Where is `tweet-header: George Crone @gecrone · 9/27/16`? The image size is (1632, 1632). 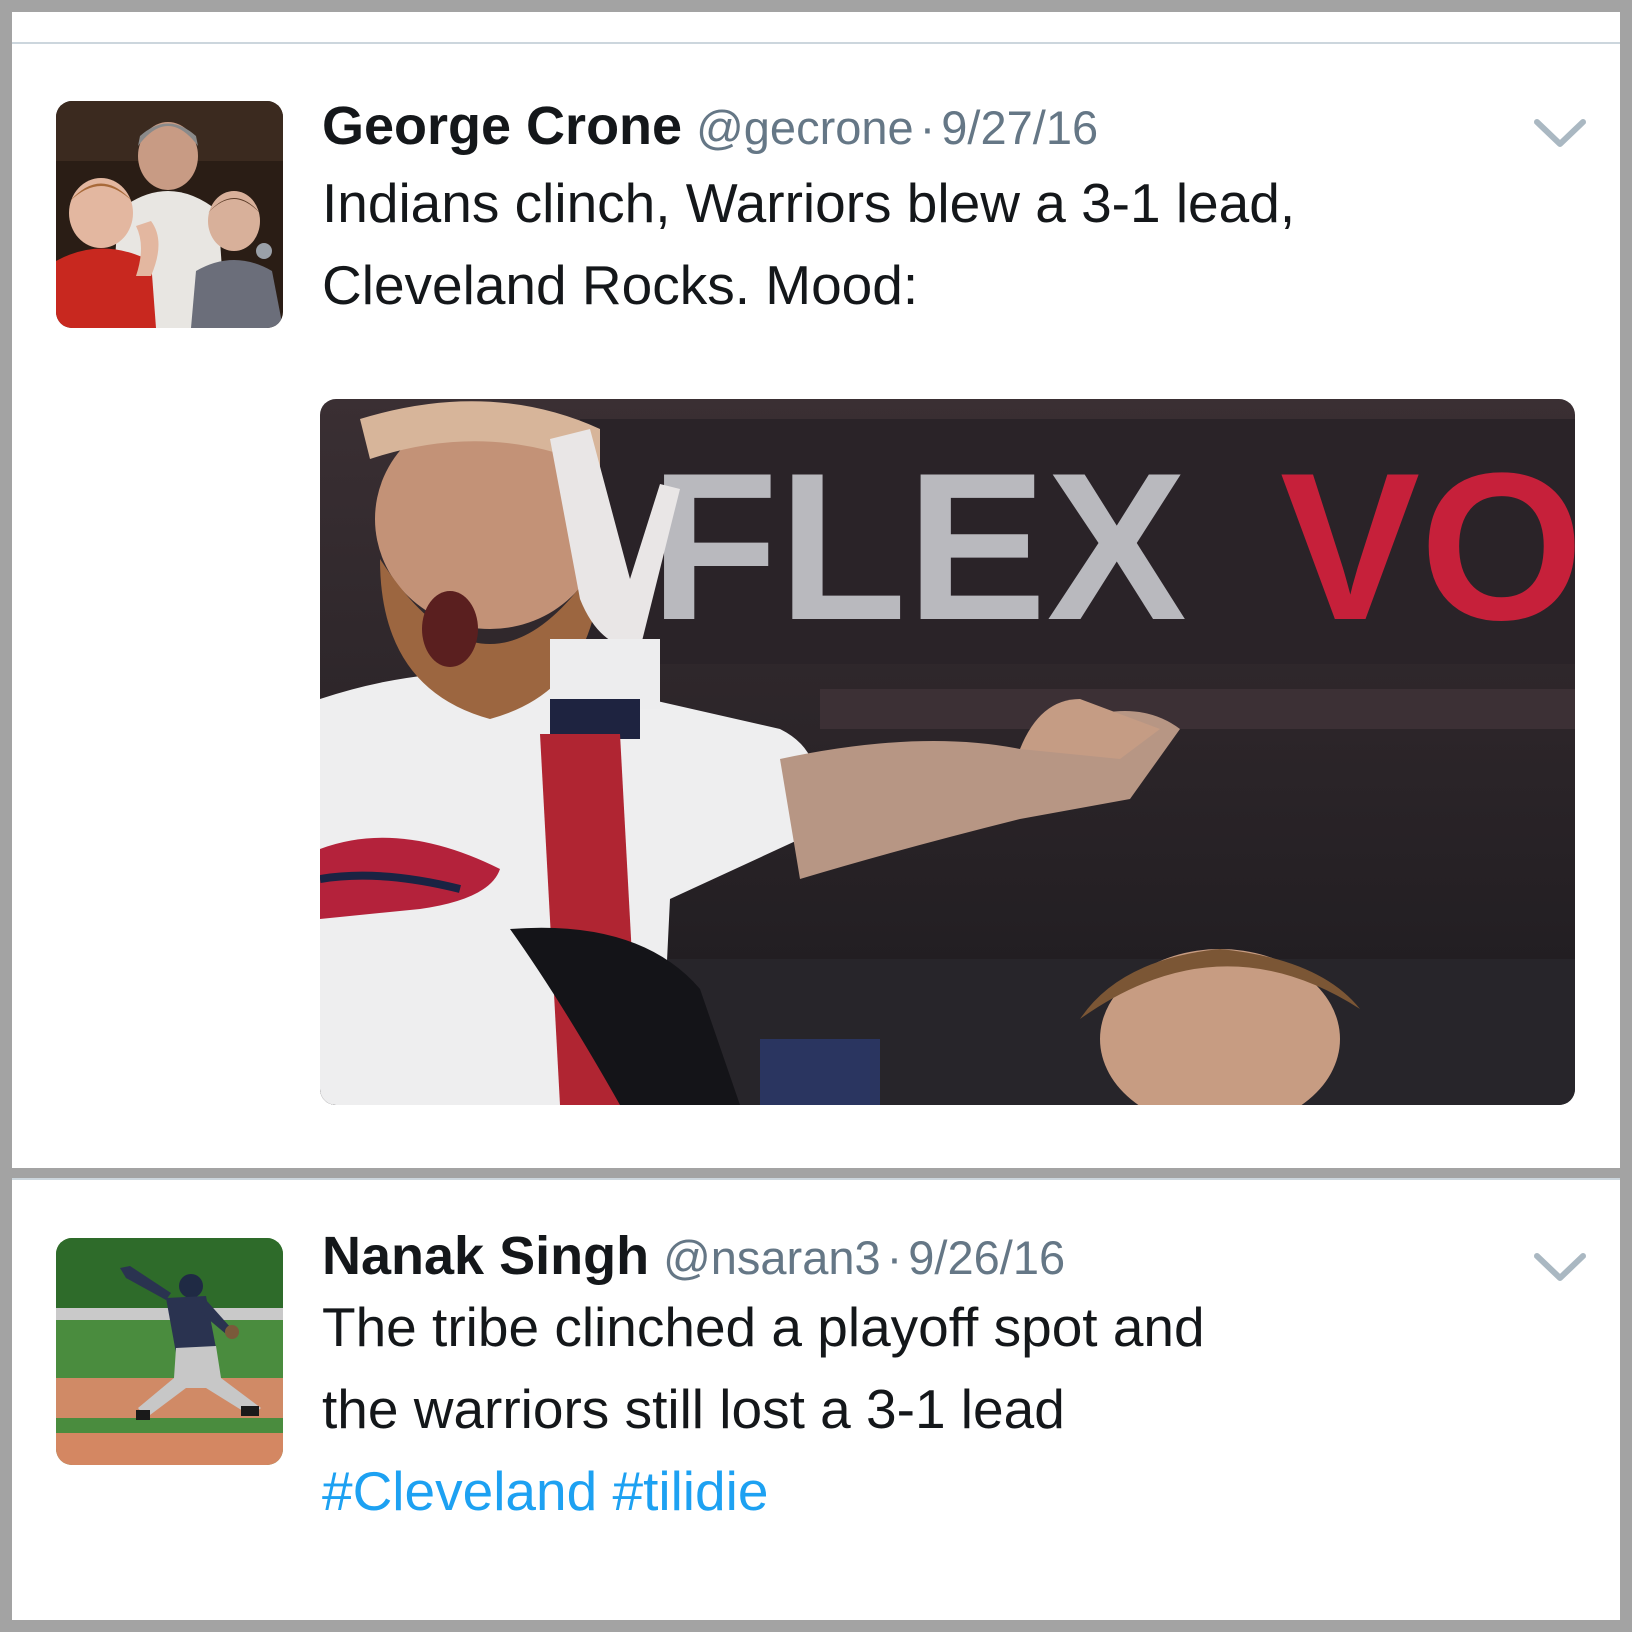 tweet-header: George Crone @gecrone · 9/27/16 is located at coordinates (710, 126).